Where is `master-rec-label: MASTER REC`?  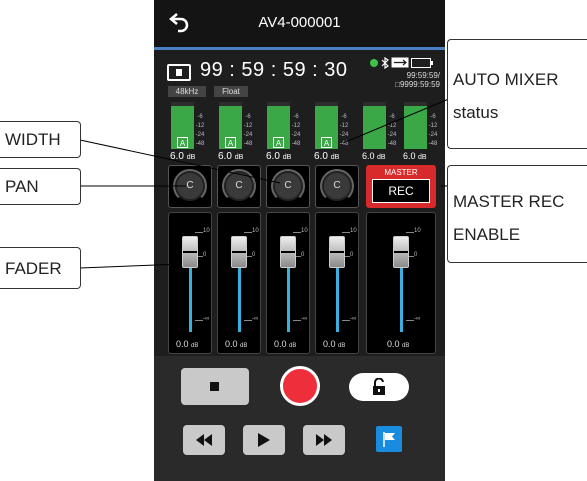 master-rec-label: MASTER REC is located at coordinates (509, 201).